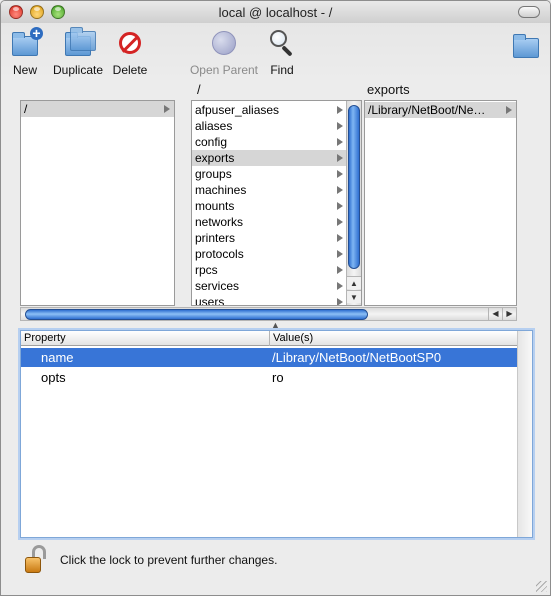 The height and width of the screenshot is (596, 551). I want to click on table-header: Property Value(s), so click(269, 338).